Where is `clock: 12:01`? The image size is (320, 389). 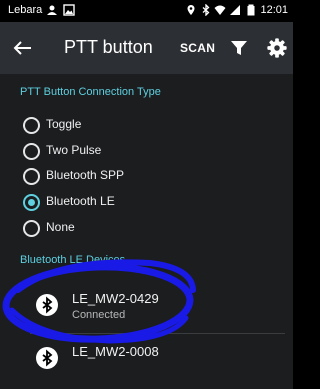
clock: 12:01 is located at coordinates (274, 10).